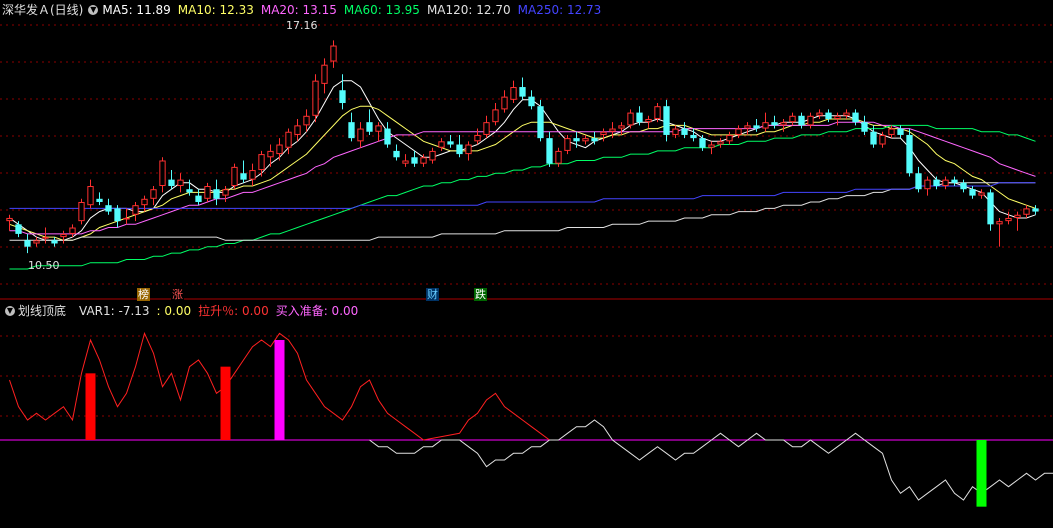 This screenshot has width=1053, height=528. Describe the element at coordinates (480, 294) in the screenshot. I see `event-badge: 跌` at that location.